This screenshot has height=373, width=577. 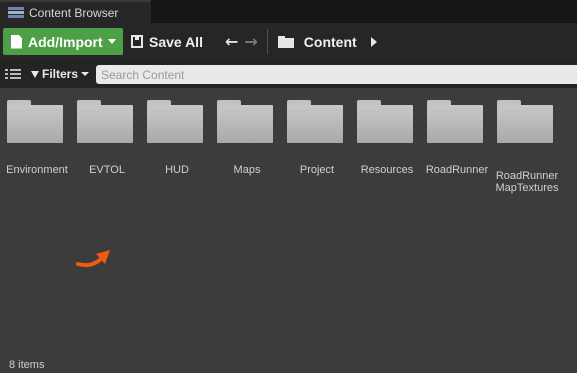 I want to click on folder-item: RoadRunner MapTextures, so click(x=527, y=148).